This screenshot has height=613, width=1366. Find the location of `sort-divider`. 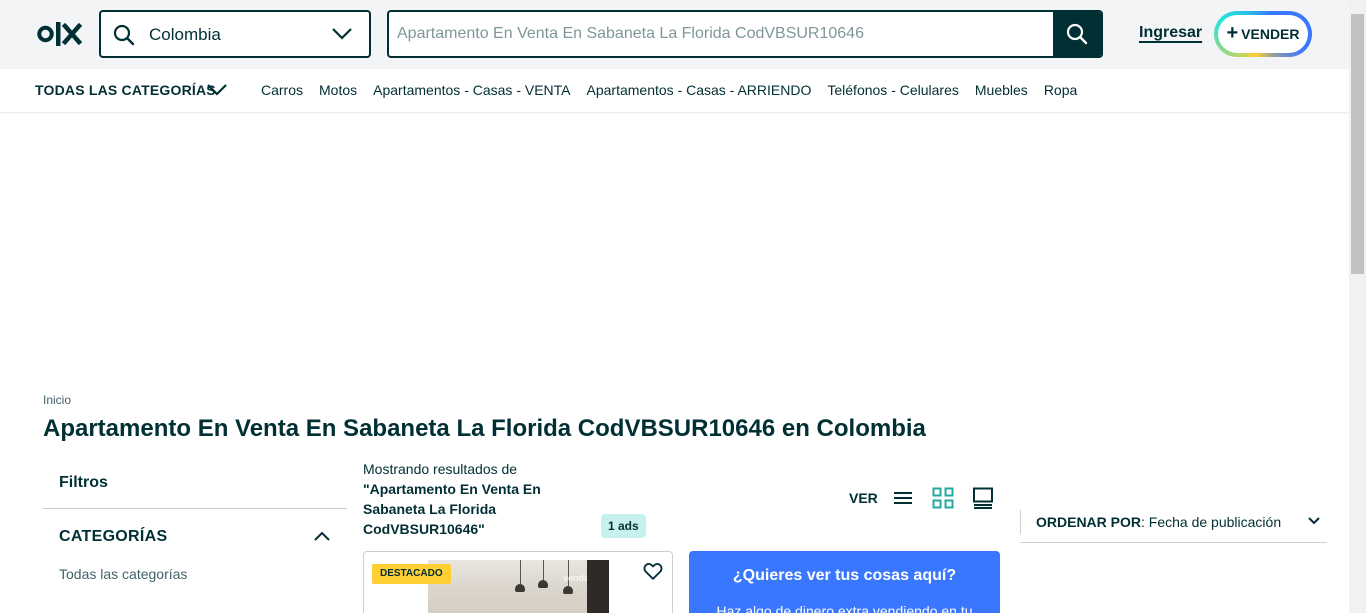

sort-divider is located at coordinates (1020, 522).